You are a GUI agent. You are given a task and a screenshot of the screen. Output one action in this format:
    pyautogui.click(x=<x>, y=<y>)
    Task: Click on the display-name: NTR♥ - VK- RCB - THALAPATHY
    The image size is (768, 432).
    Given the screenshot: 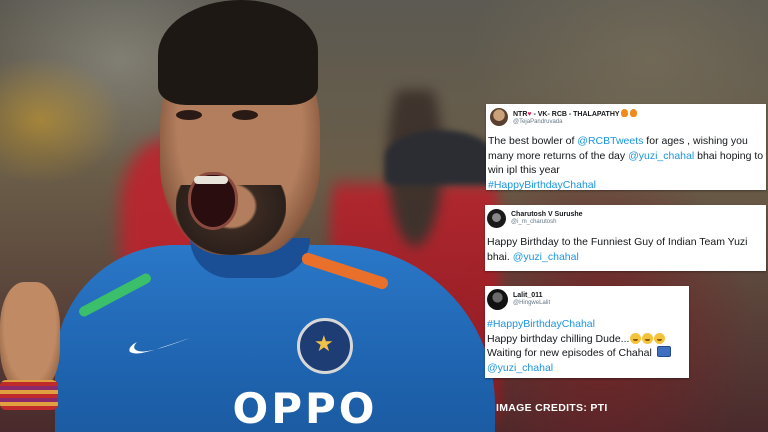 What is the action you would take?
    pyautogui.click(x=575, y=113)
    